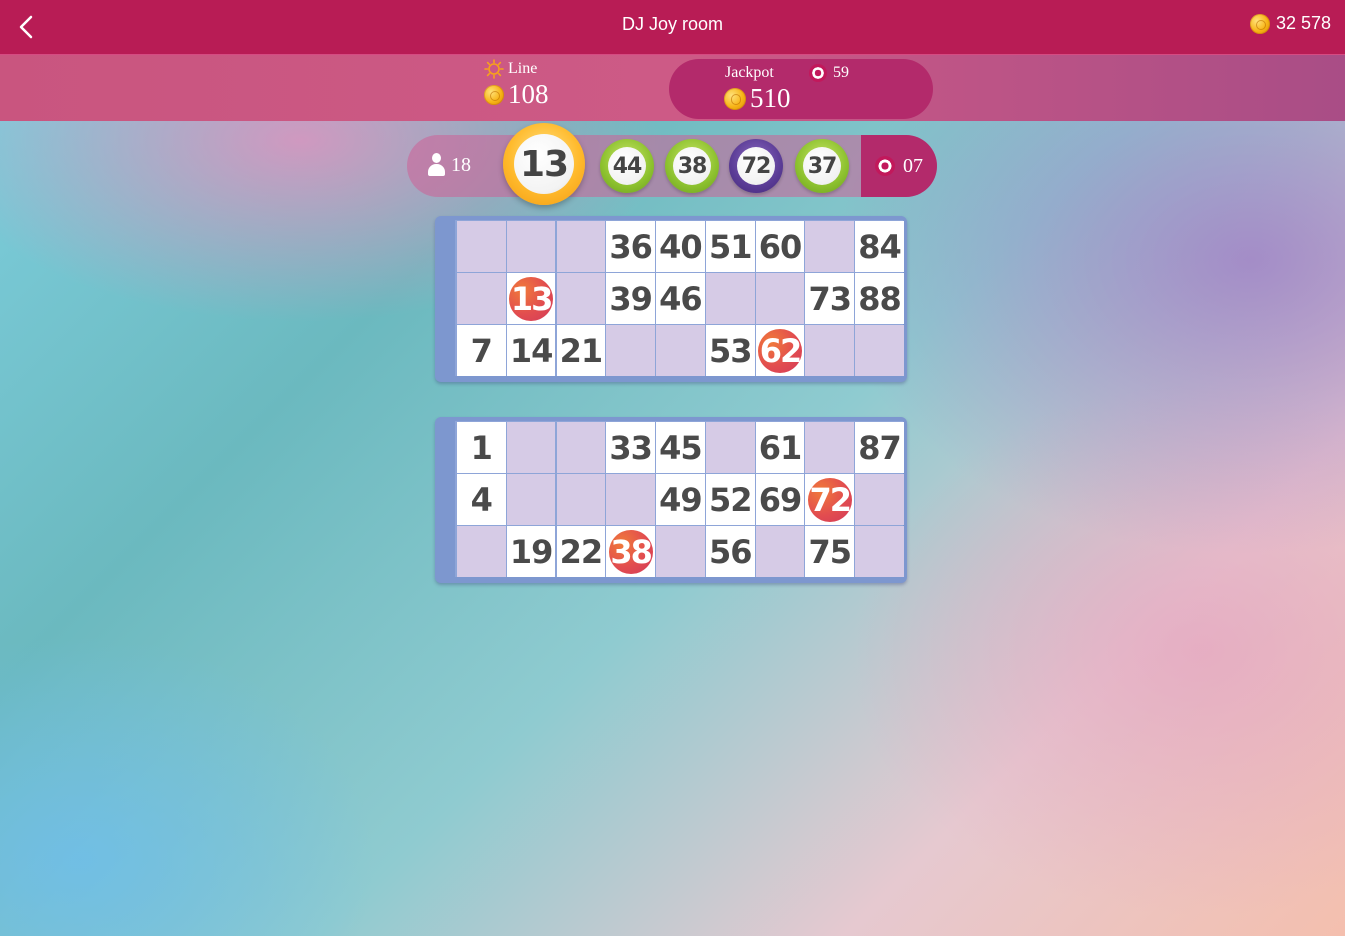 This screenshot has width=1345, height=936. I want to click on card-cell: 75, so click(830, 552).